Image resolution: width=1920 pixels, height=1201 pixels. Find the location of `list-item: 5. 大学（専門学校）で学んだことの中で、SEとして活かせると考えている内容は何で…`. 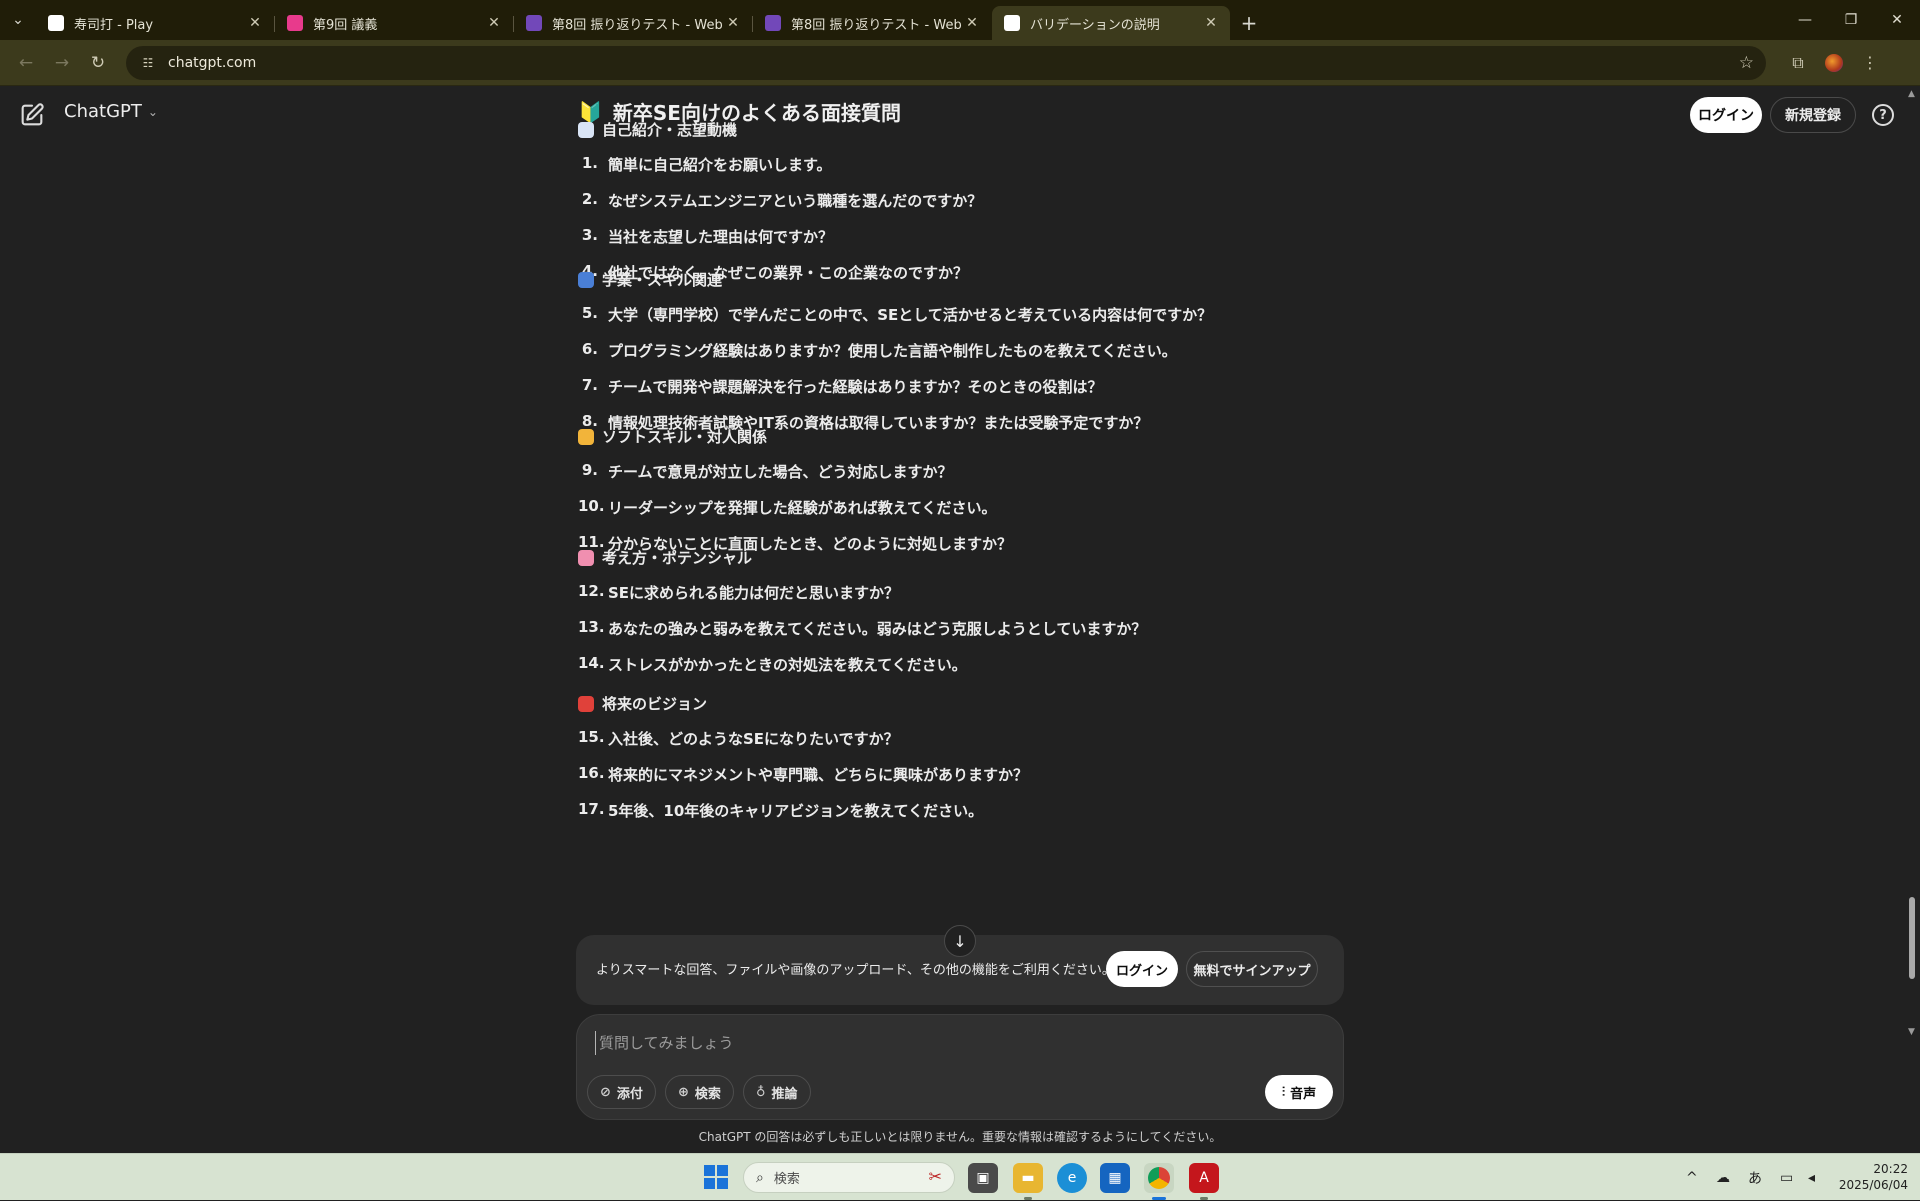

list-item: 5. 大学（専門学校）で学んだことの中で、SEとして活かせると考えている内容は何で… is located at coordinates (895, 314).